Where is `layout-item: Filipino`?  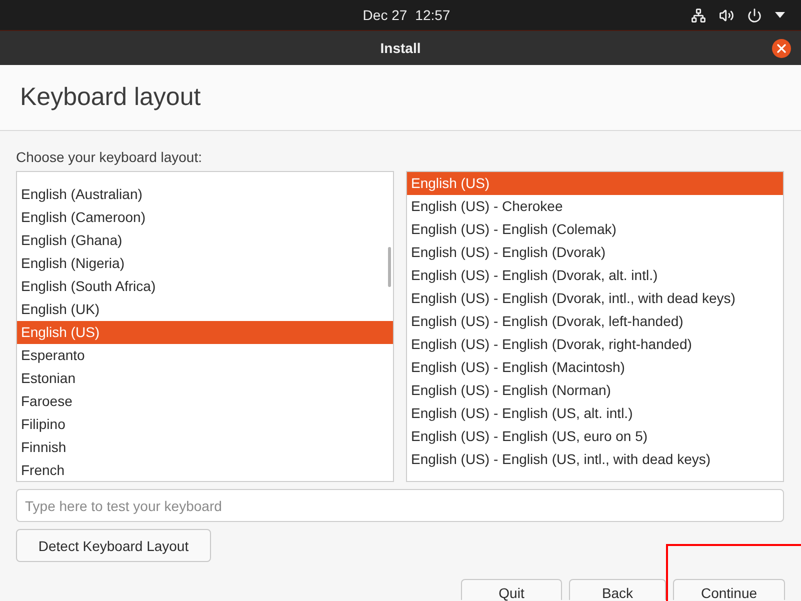
layout-item: Filipino is located at coordinates (205, 424).